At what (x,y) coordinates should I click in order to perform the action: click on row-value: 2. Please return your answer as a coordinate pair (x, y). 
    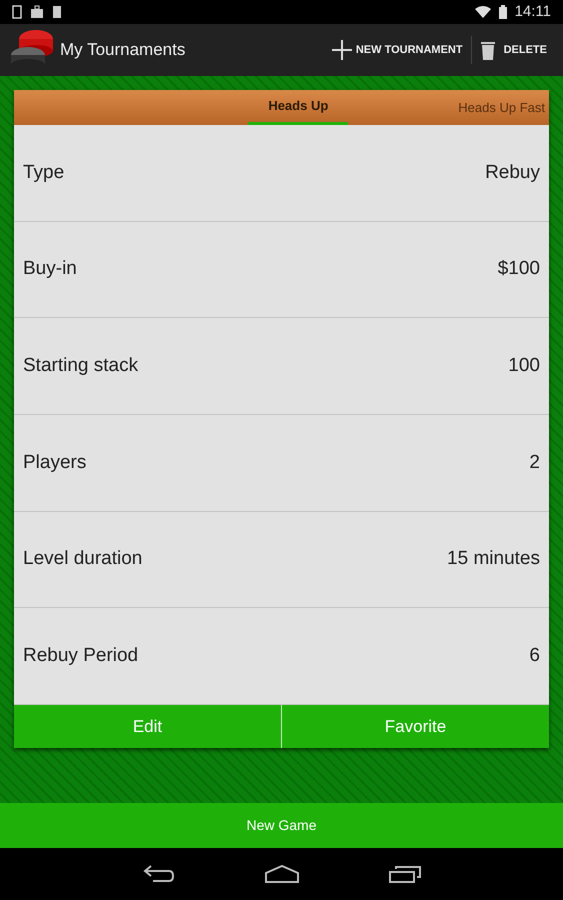
    Looking at the image, I should click on (534, 462).